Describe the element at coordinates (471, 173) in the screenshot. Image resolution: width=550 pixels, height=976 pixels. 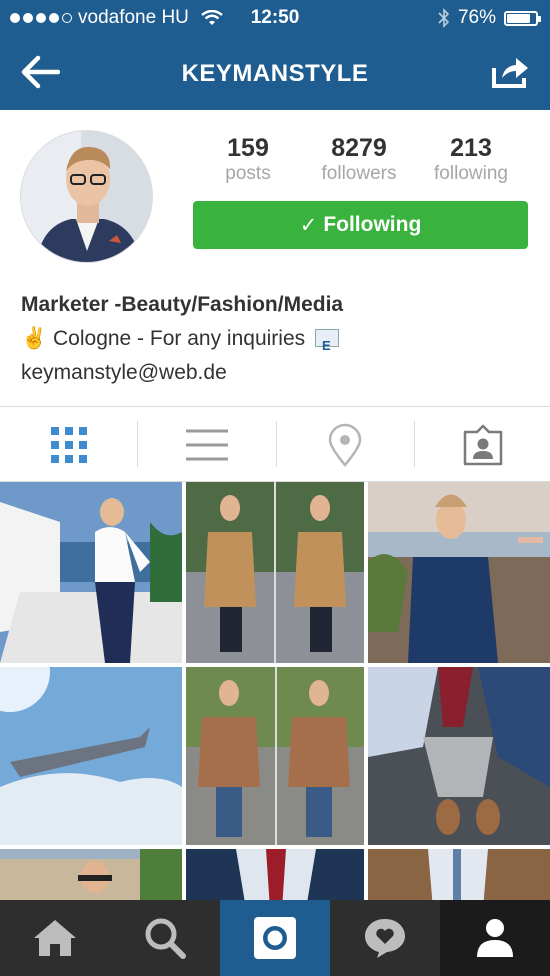
I see `following-label: following` at that location.